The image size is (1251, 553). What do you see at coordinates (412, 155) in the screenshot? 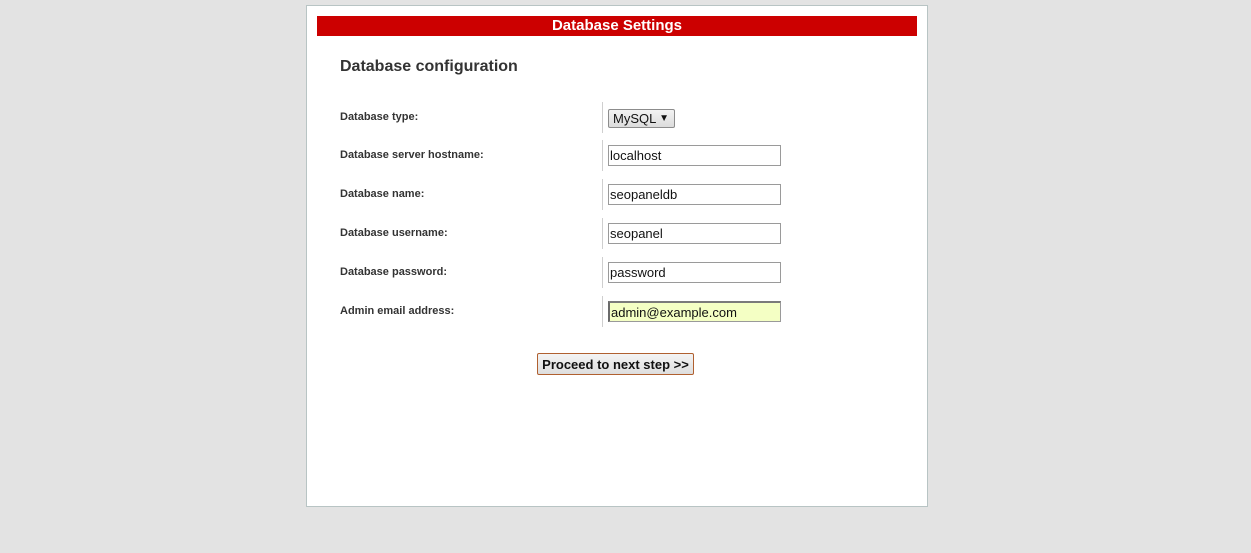
I see `db-host-label: Database server hostname:` at bounding box center [412, 155].